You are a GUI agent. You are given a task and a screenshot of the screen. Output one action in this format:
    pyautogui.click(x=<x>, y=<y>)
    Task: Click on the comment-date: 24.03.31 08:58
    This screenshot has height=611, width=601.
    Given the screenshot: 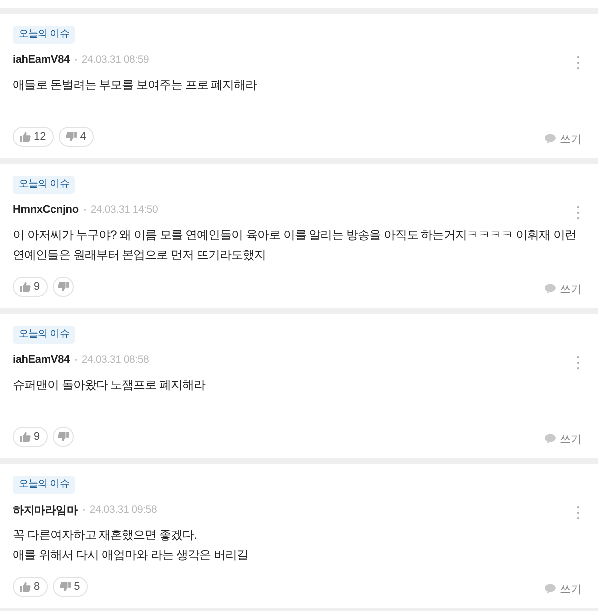 What is the action you would take?
    pyautogui.click(x=116, y=360)
    